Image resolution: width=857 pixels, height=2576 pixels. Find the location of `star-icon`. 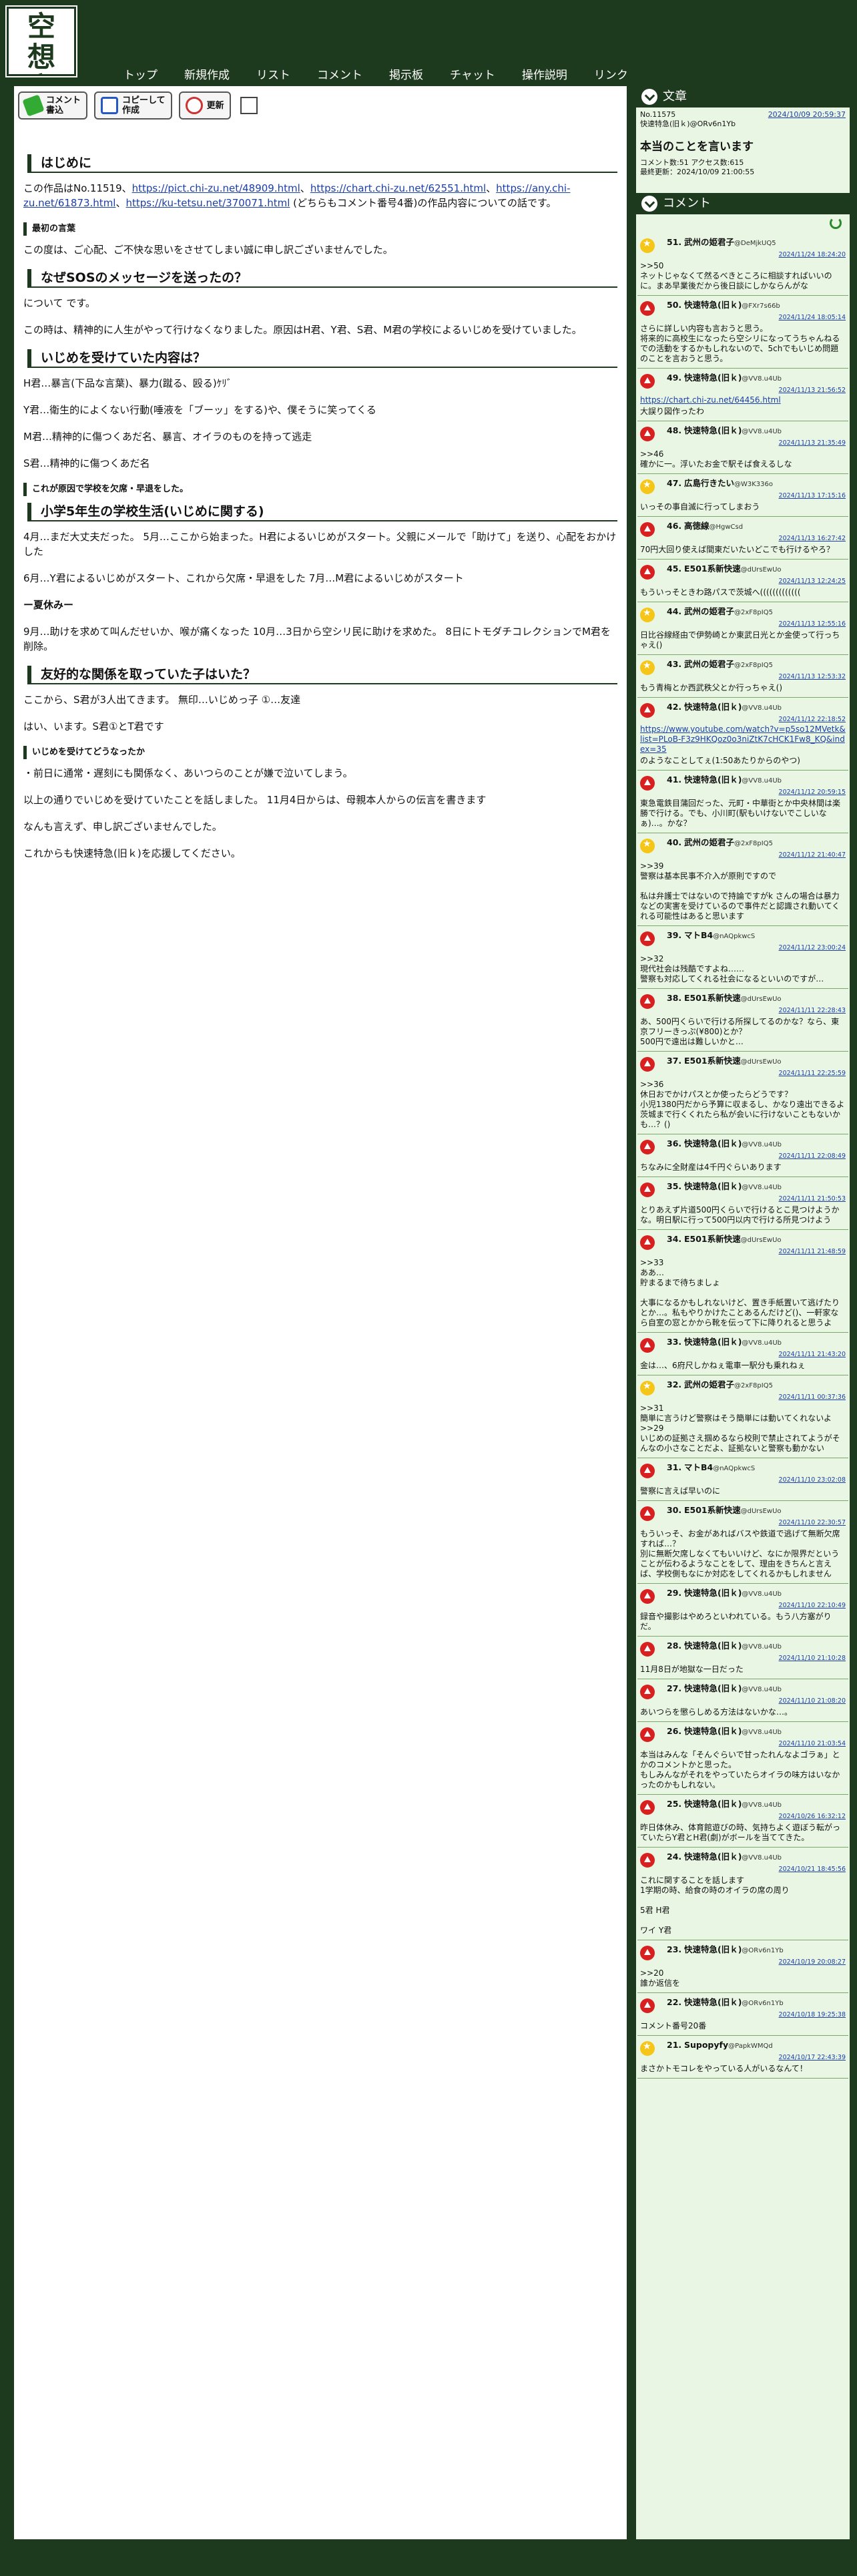

star-icon is located at coordinates (648, 615).